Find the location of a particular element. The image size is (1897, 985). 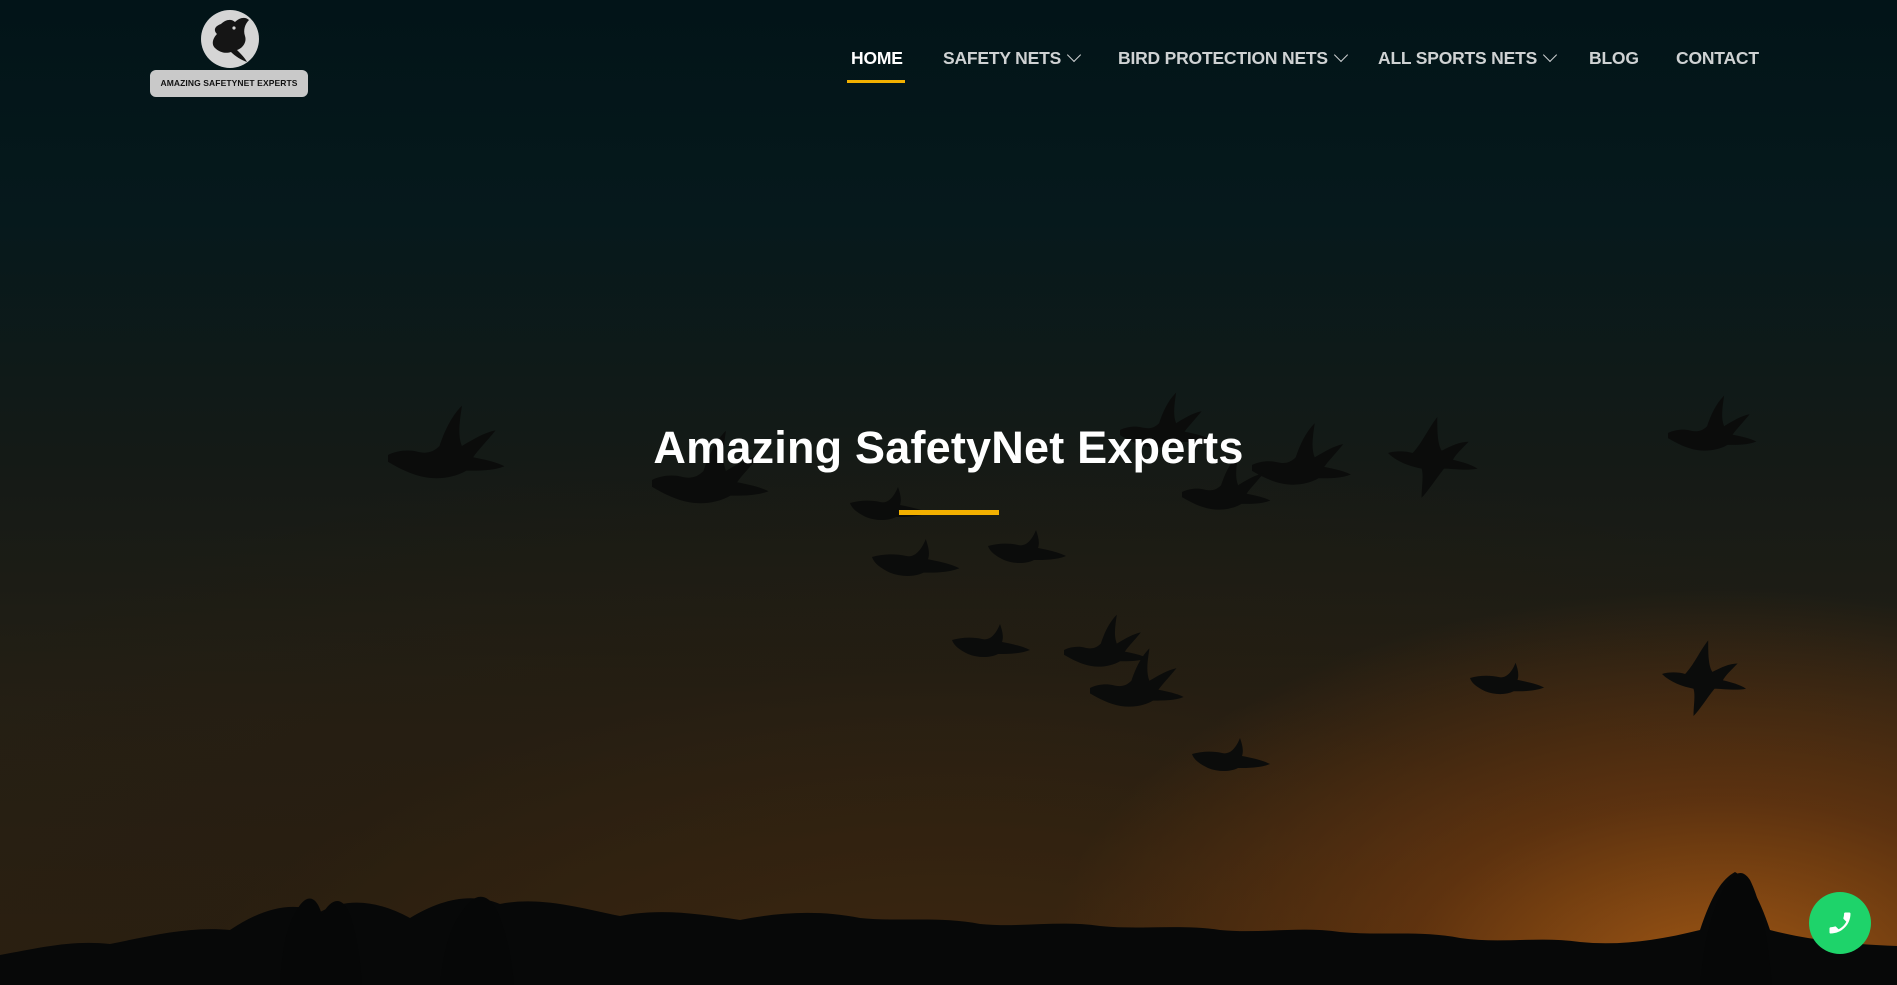

site-logo: AMAZING SAFETYNET EXPERTS is located at coordinates (229, 54).